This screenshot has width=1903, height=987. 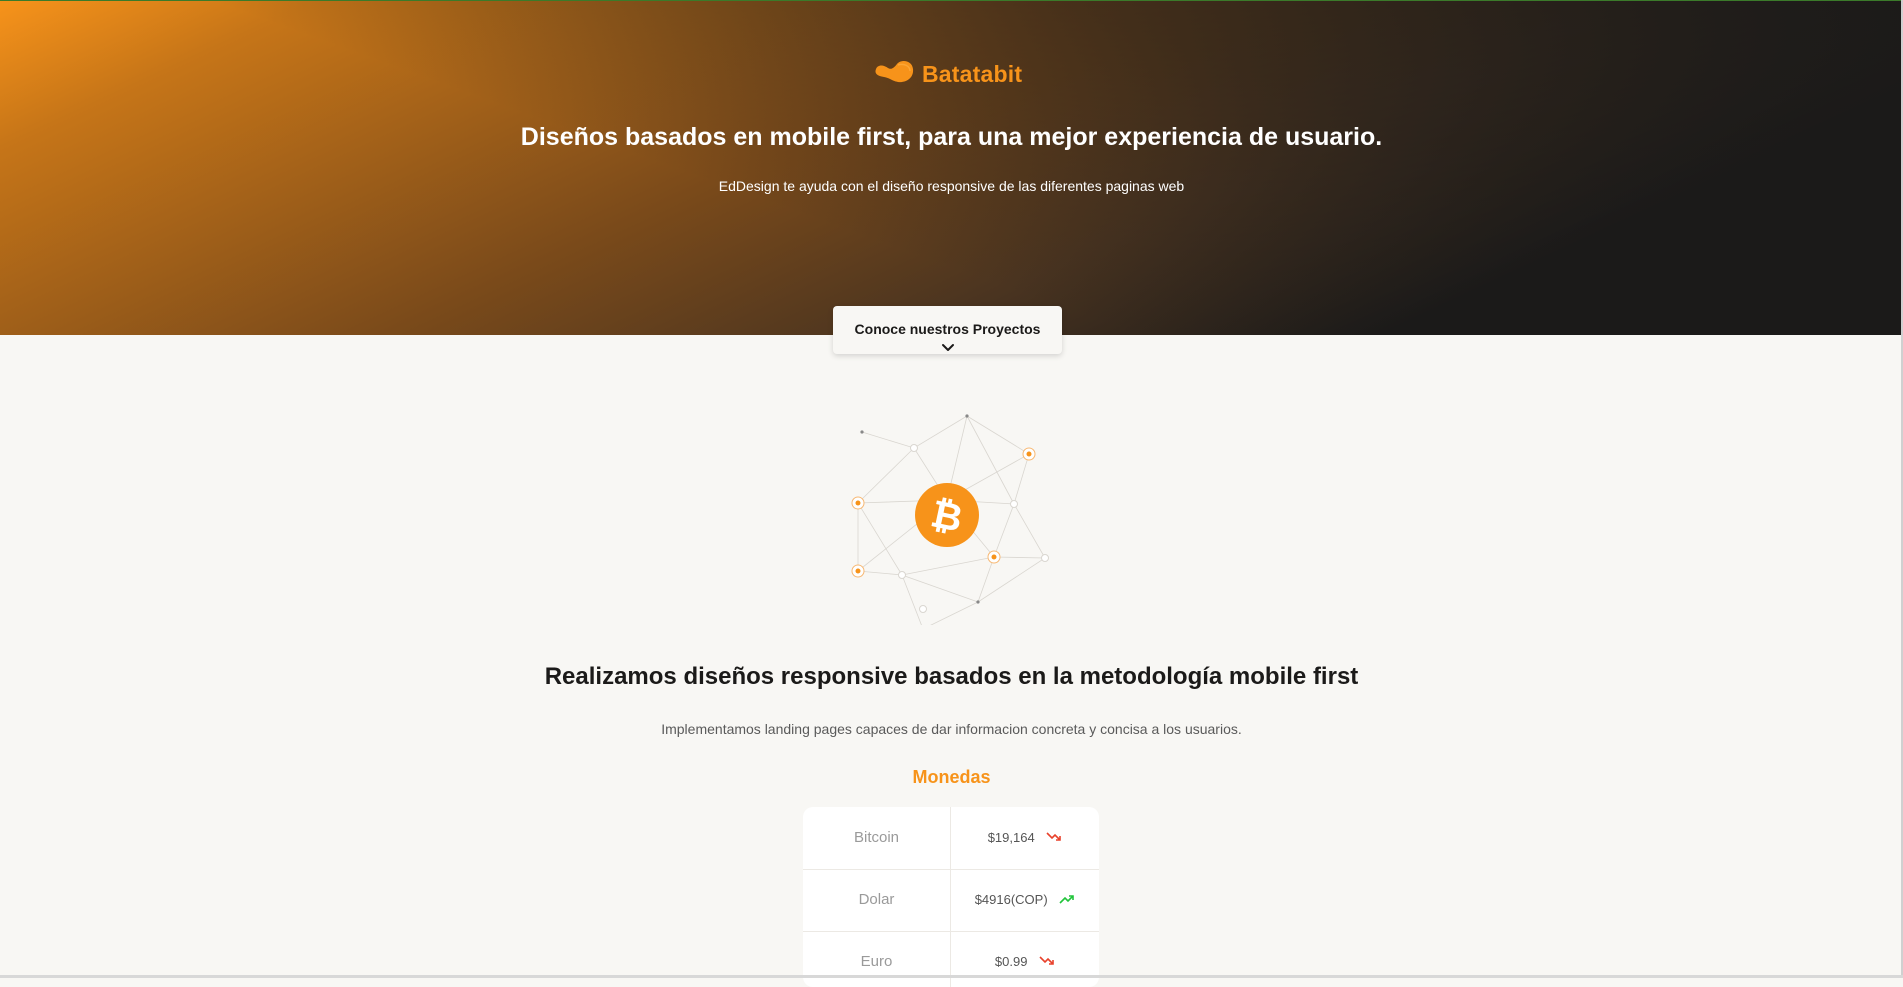 What do you see at coordinates (1011, 899) in the screenshot?
I see `coin-value: $4916(COP)` at bounding box center [1011, 899].